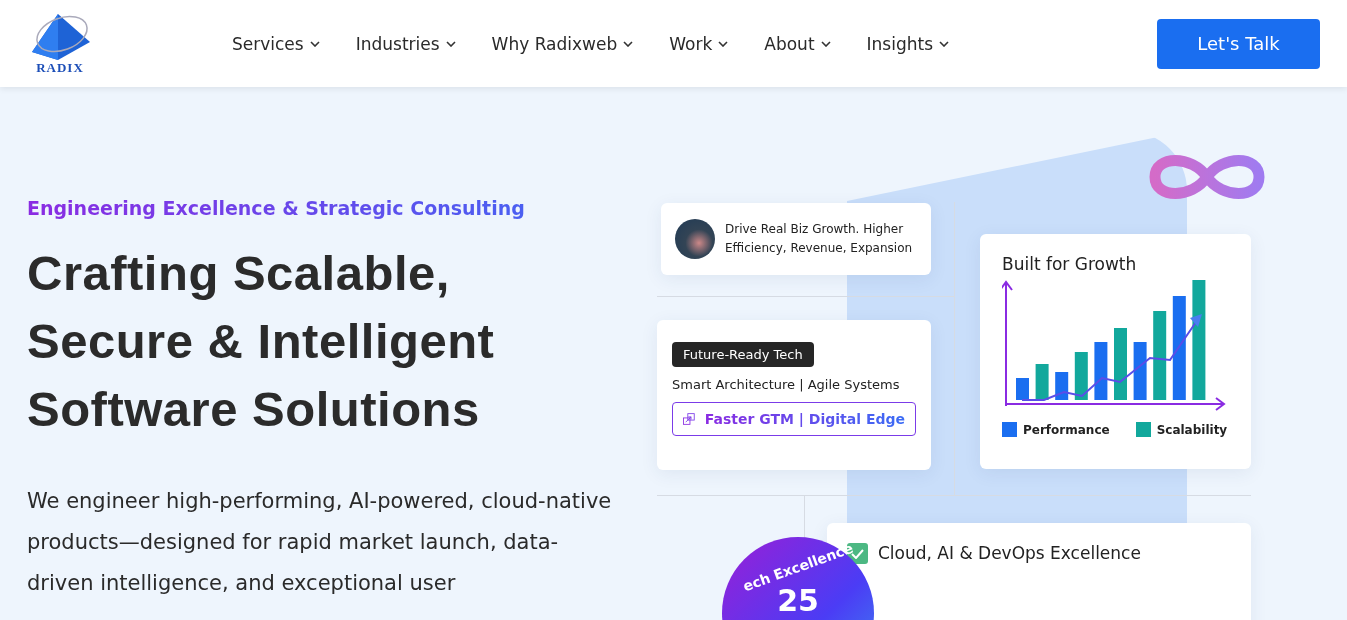  I want to click on nav-menu-item: Work, so click(699, 43).